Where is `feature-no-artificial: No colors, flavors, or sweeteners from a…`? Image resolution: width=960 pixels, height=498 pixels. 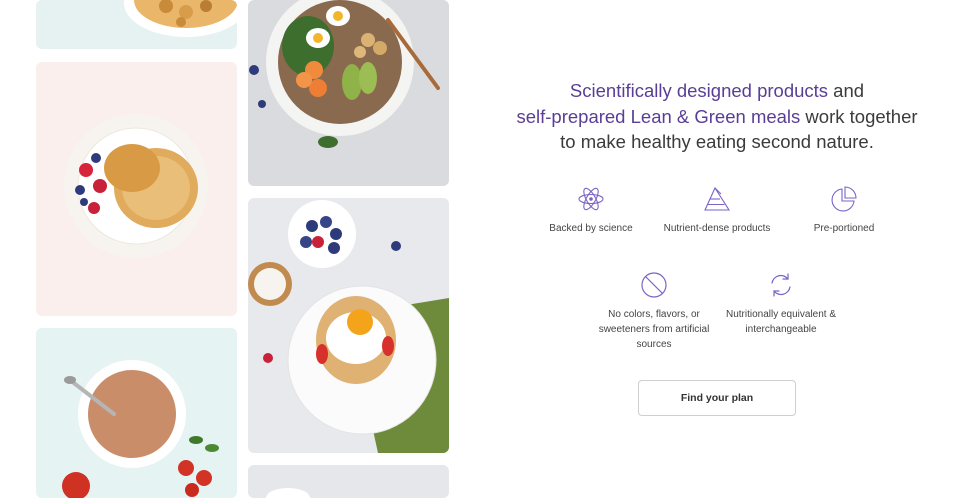 feature-no-artificial: No colors, flavors, or sweeteners from a… is located at coordinates (654, 311).